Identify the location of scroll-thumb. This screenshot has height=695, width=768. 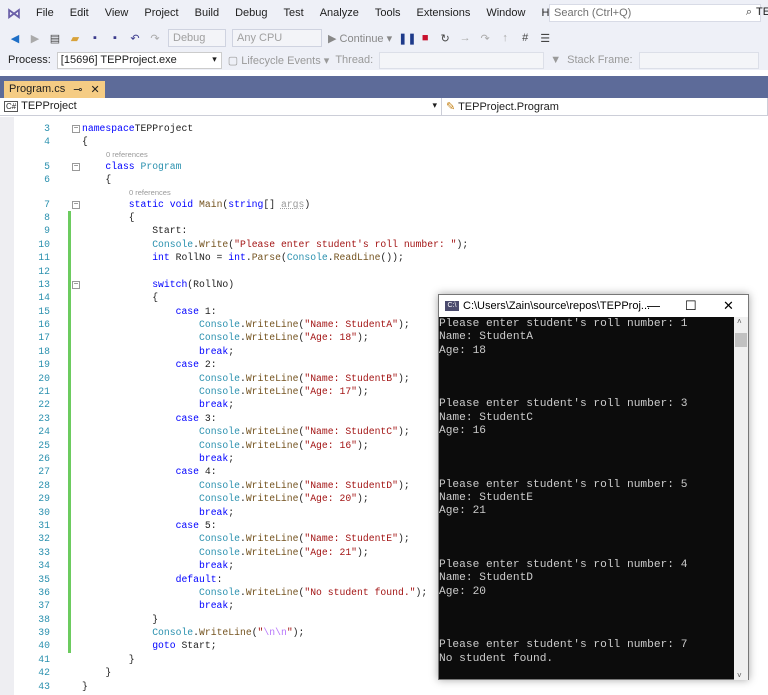
(741, 340).